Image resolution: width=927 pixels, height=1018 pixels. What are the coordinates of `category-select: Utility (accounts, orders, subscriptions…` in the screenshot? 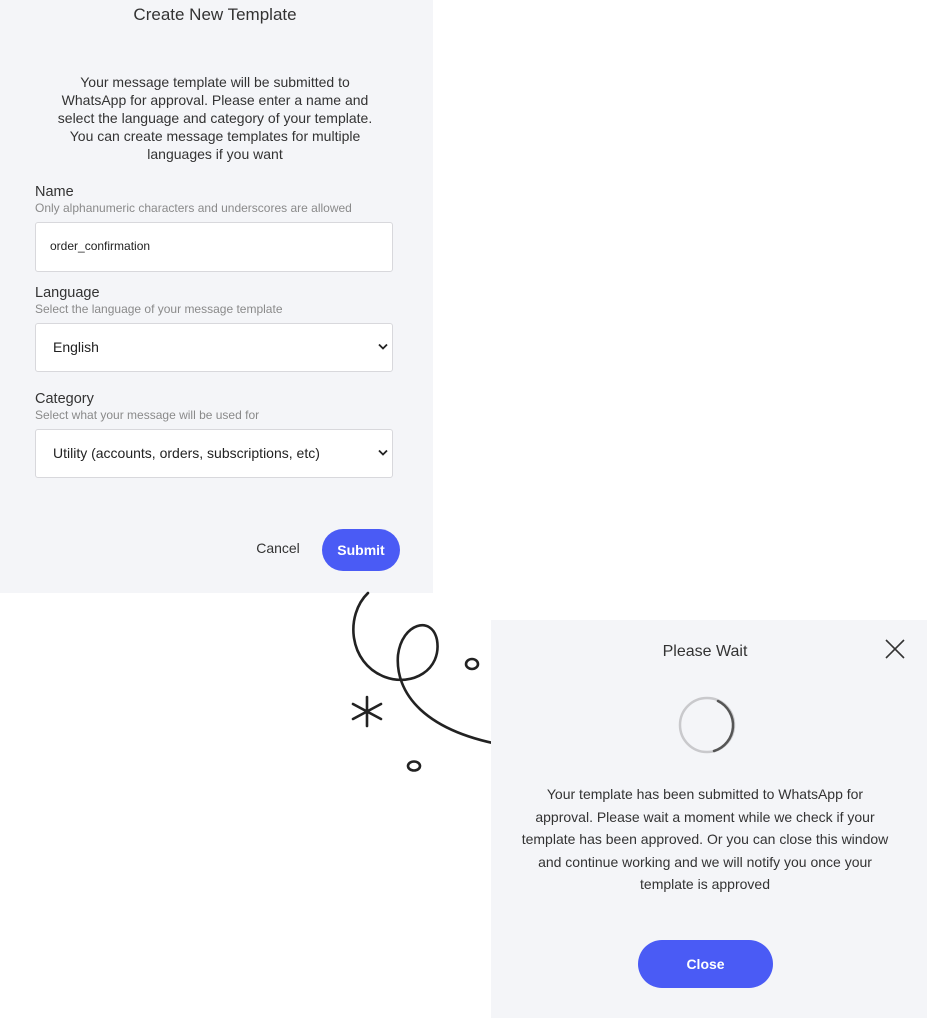 It's located at (214, 453).